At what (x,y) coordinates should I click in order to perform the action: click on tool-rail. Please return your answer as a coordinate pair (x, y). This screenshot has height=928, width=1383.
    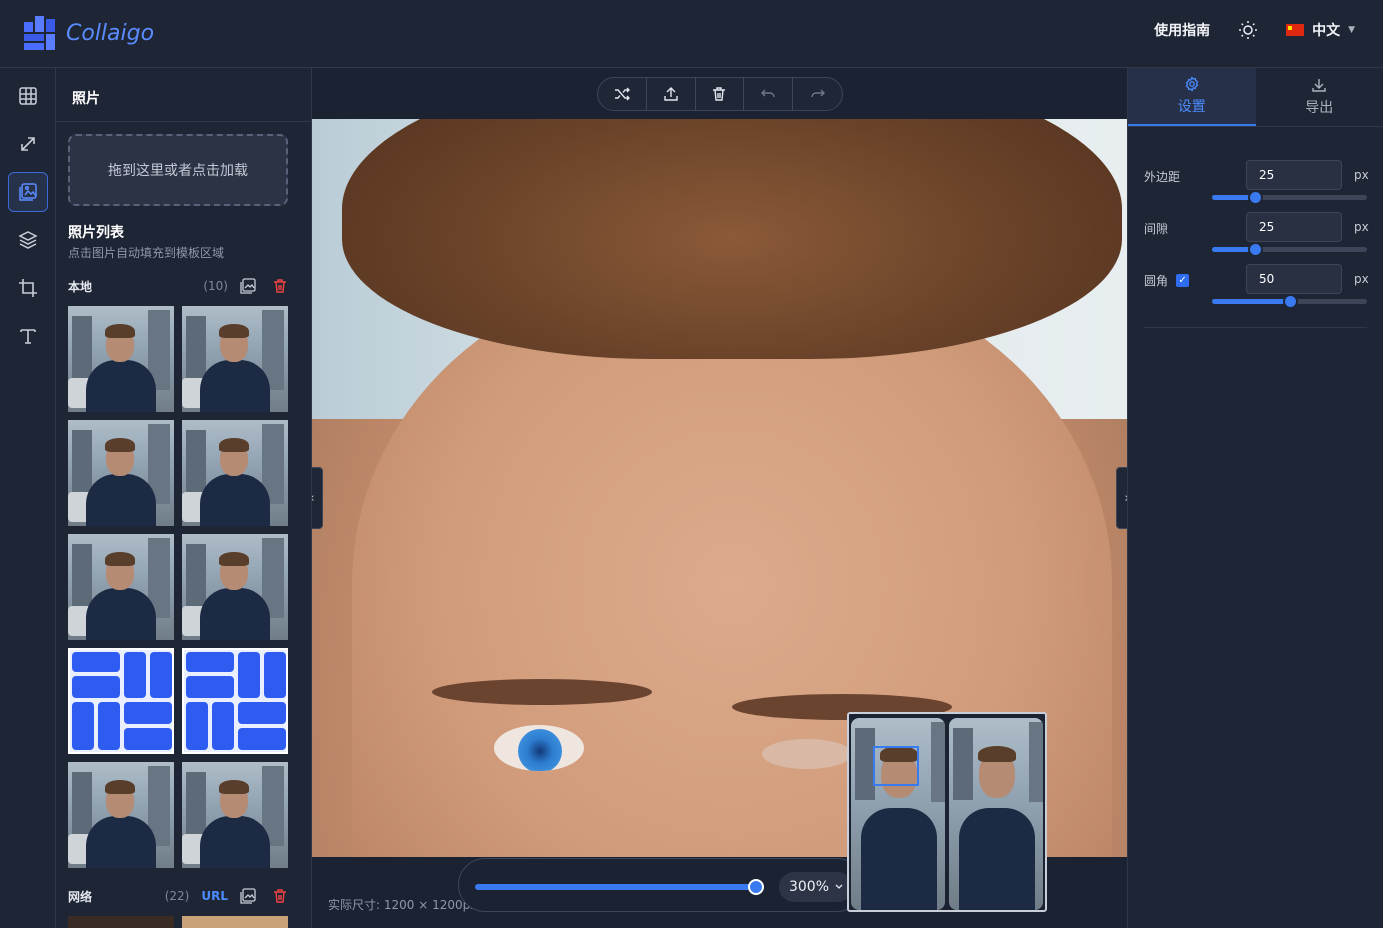
    Looking at the image, I should click on (28, 498).